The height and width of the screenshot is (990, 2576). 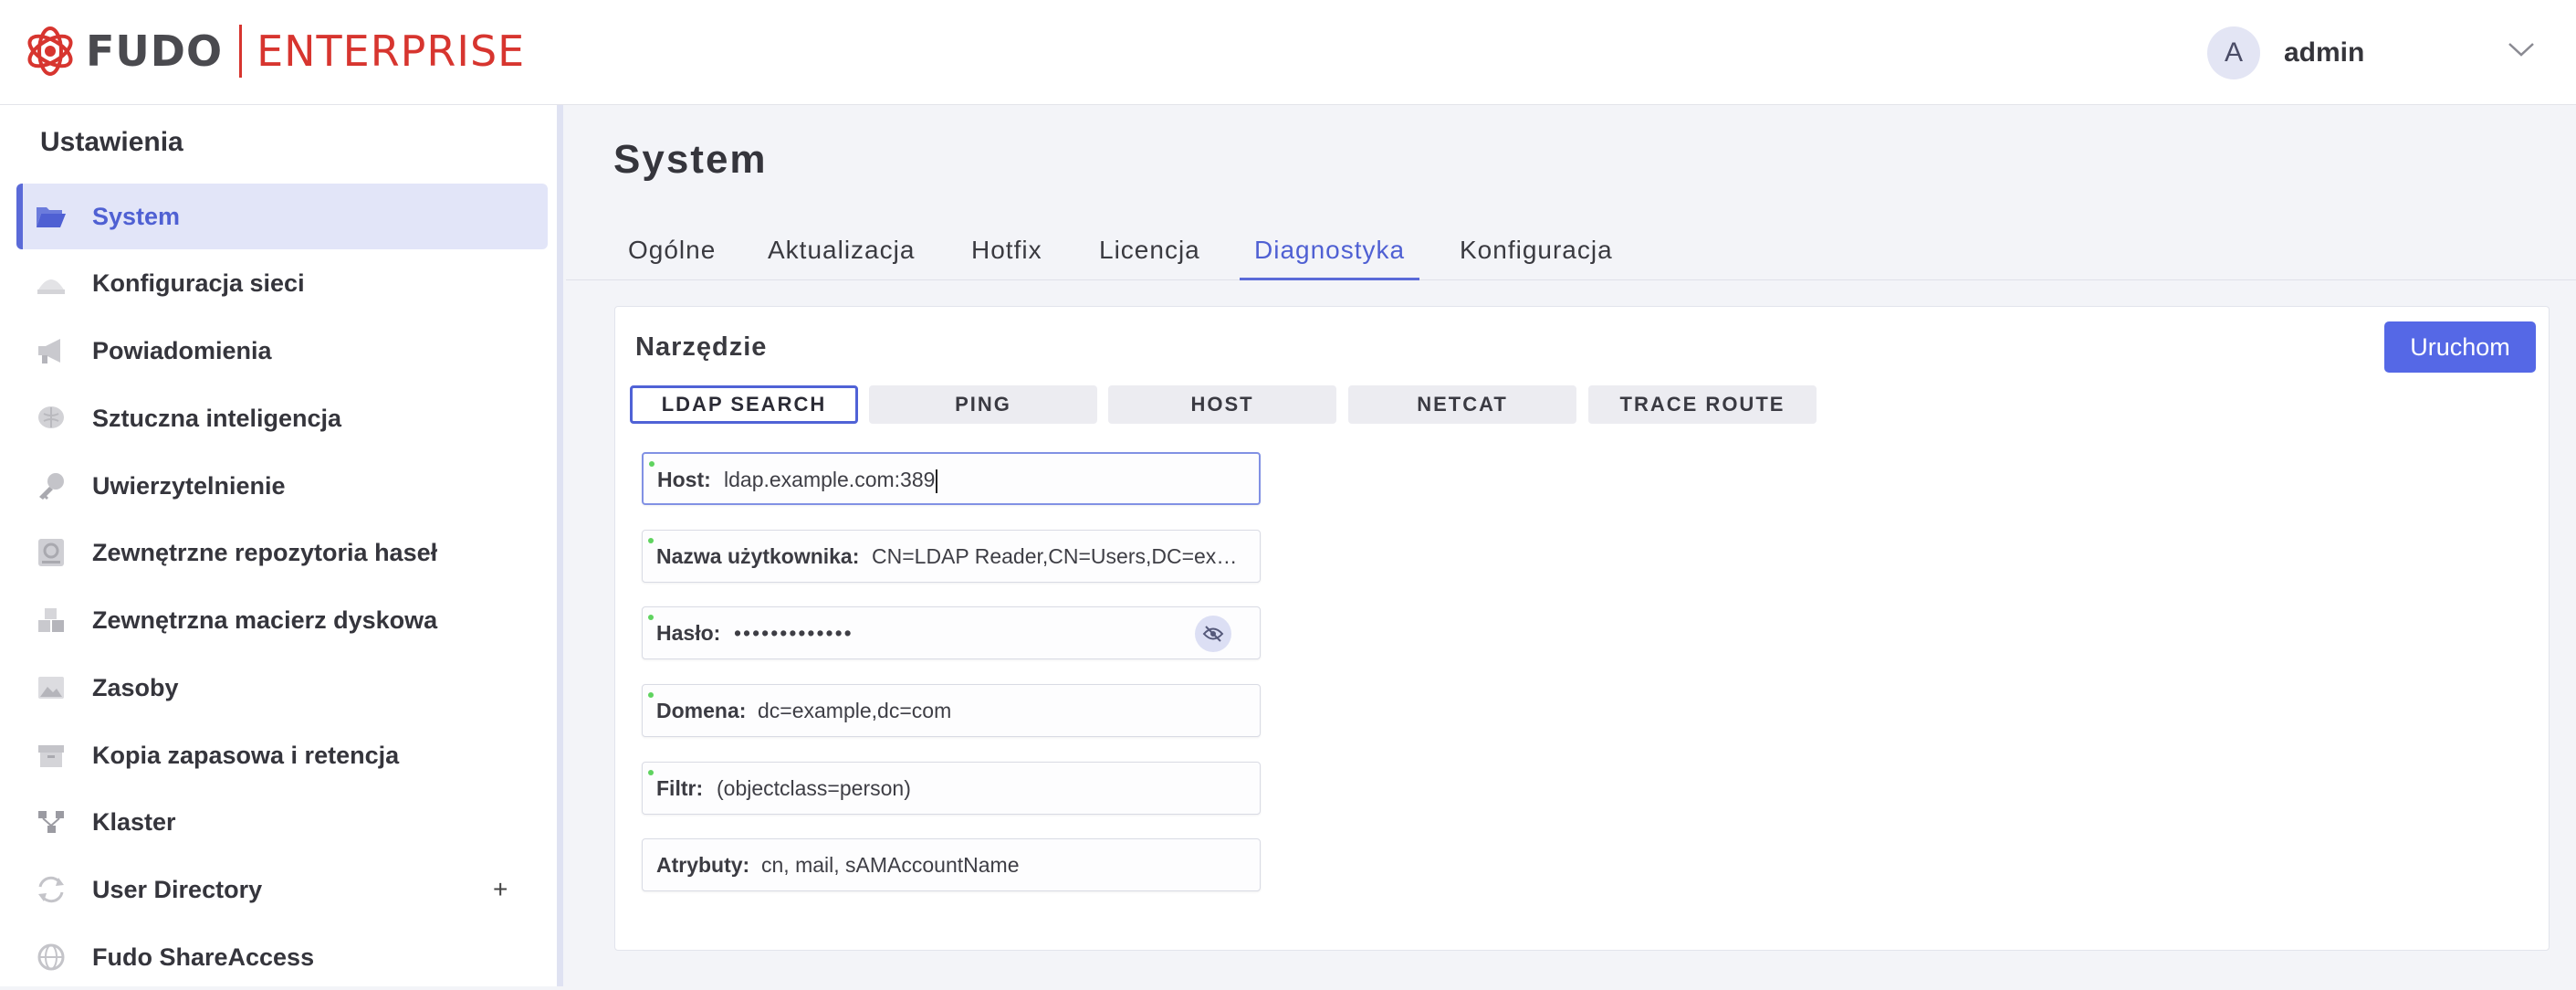 I want to click on logo-brand-text: FUDO, so click(x=155, y=51).